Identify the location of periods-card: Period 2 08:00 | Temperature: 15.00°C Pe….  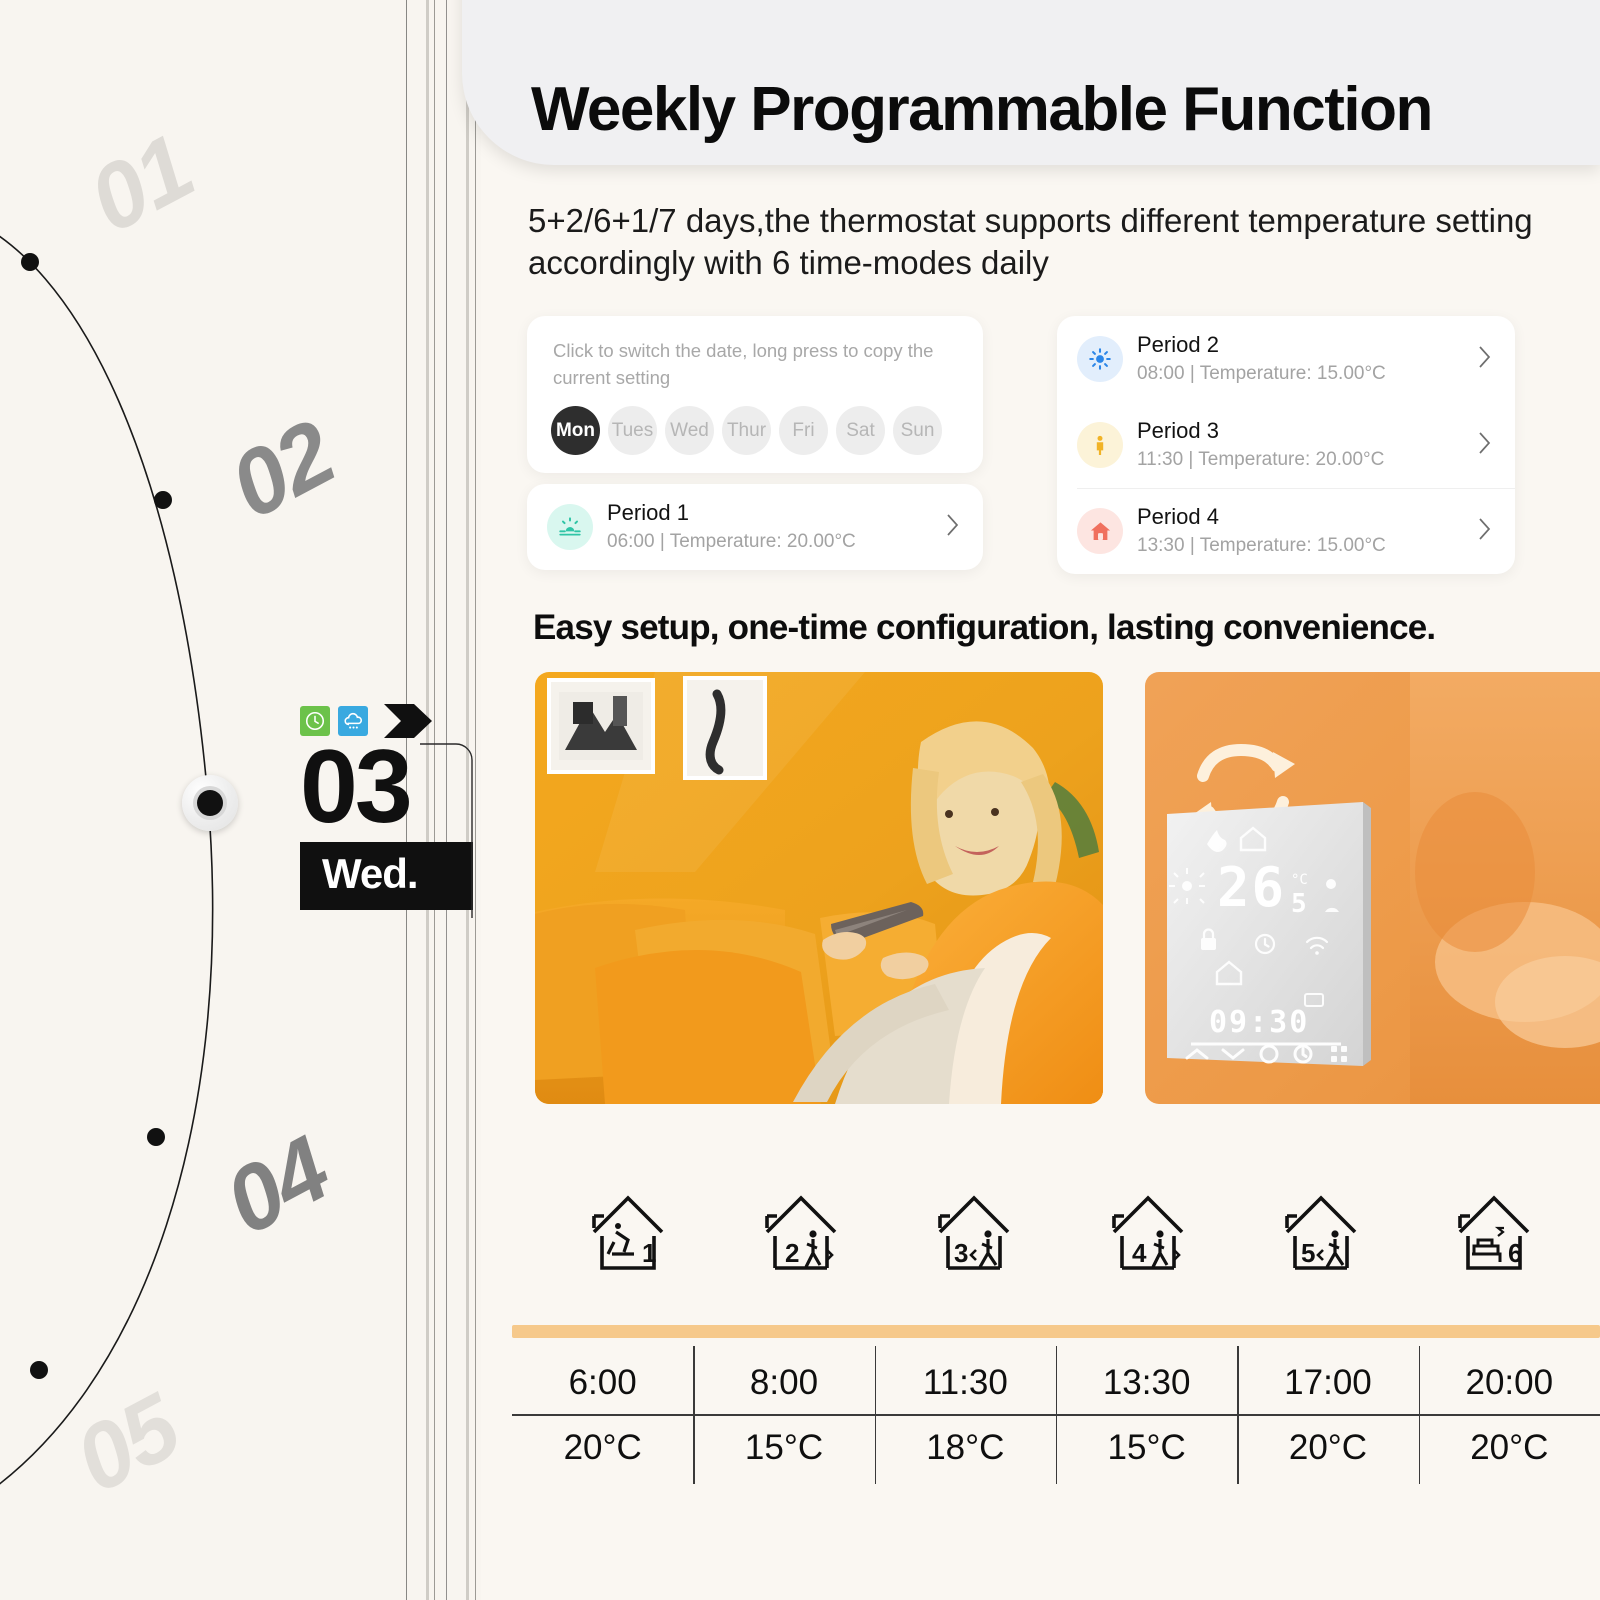
(1286, 445).